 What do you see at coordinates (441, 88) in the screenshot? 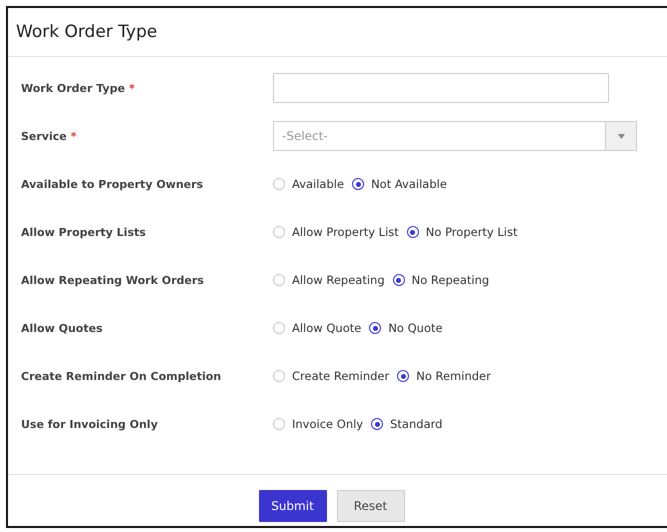
I see `input-field` at bounding box center [441, 88].